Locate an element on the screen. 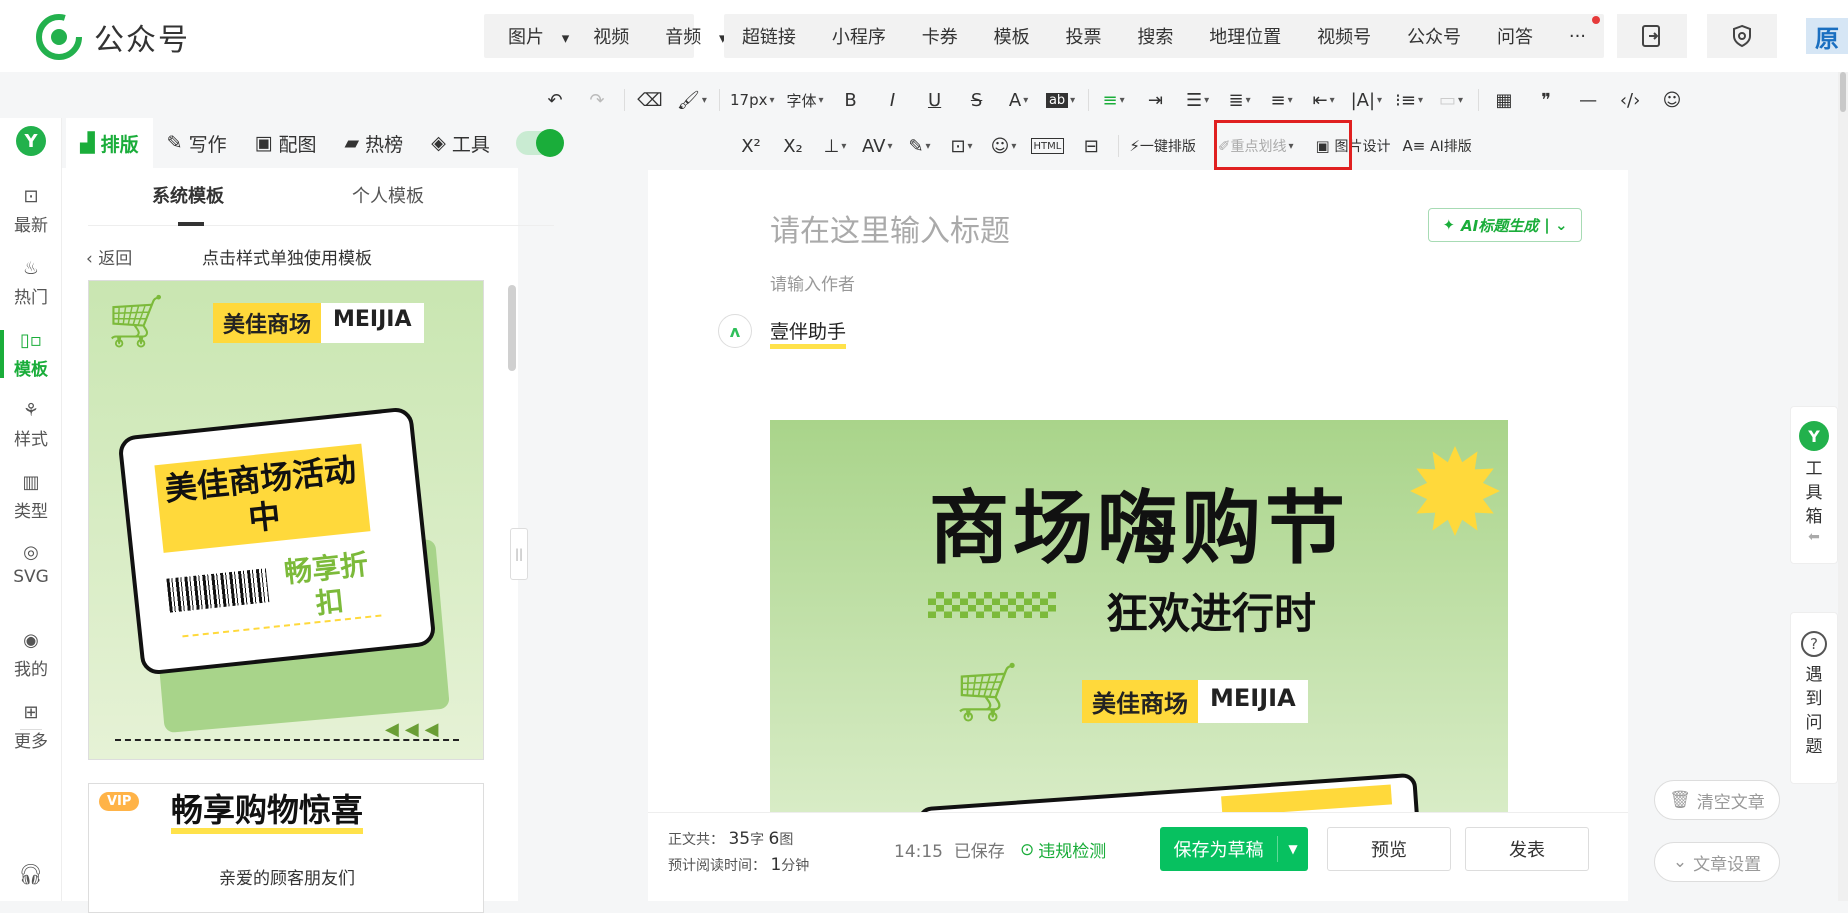 This screenshot has width=1848, height=913. nav-template: ▯▫ 模板 is located at coordinates (31, 355).